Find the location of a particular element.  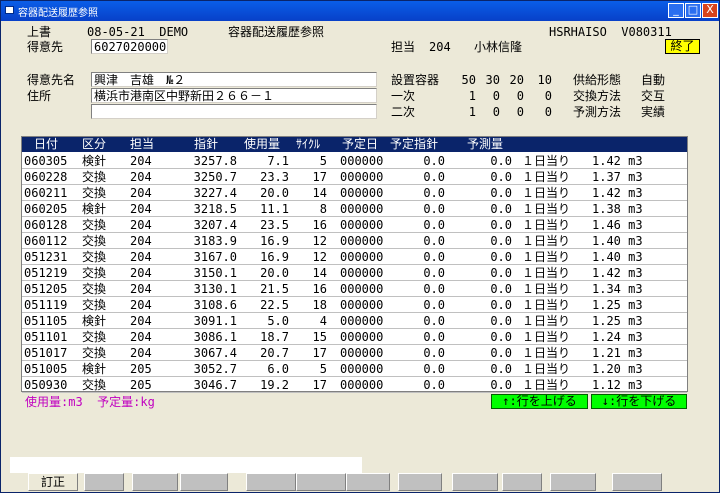

cell-usage: 5.0 is located at coordinates (278, 321).